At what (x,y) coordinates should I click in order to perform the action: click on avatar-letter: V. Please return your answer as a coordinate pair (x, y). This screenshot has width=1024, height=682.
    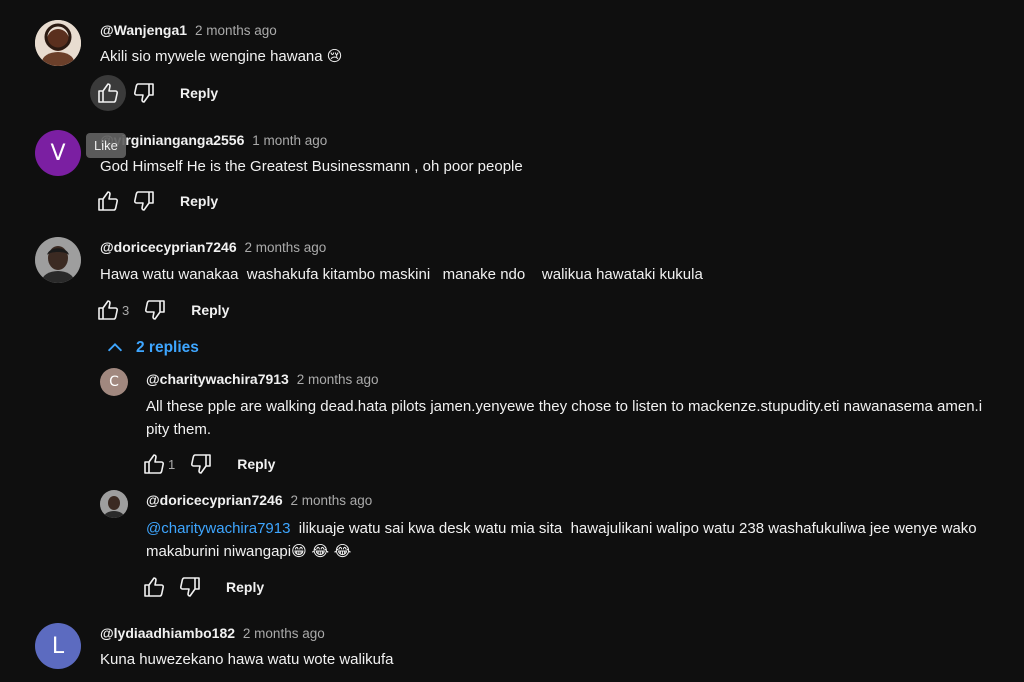
    Looking at the image, I should click on (58, 153).